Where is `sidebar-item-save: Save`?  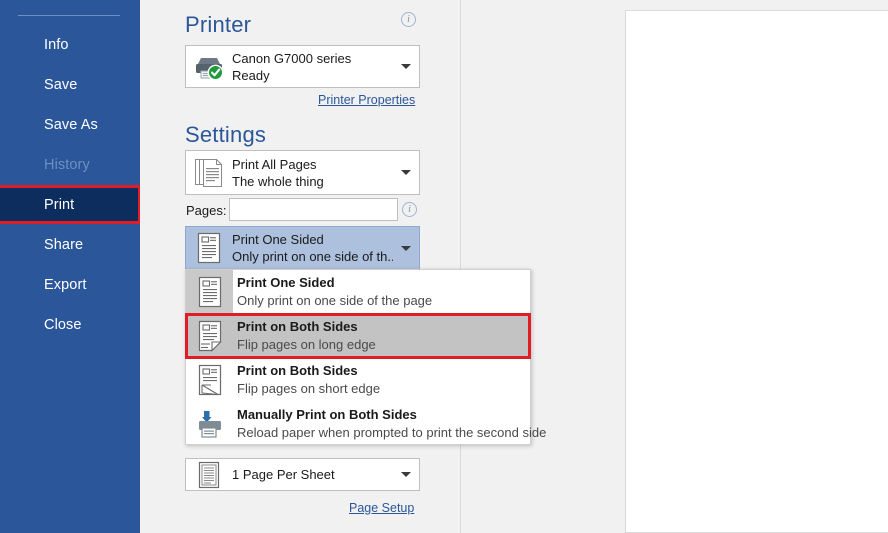
sidebar-item-save: Save is located at coordinates (70, 85).